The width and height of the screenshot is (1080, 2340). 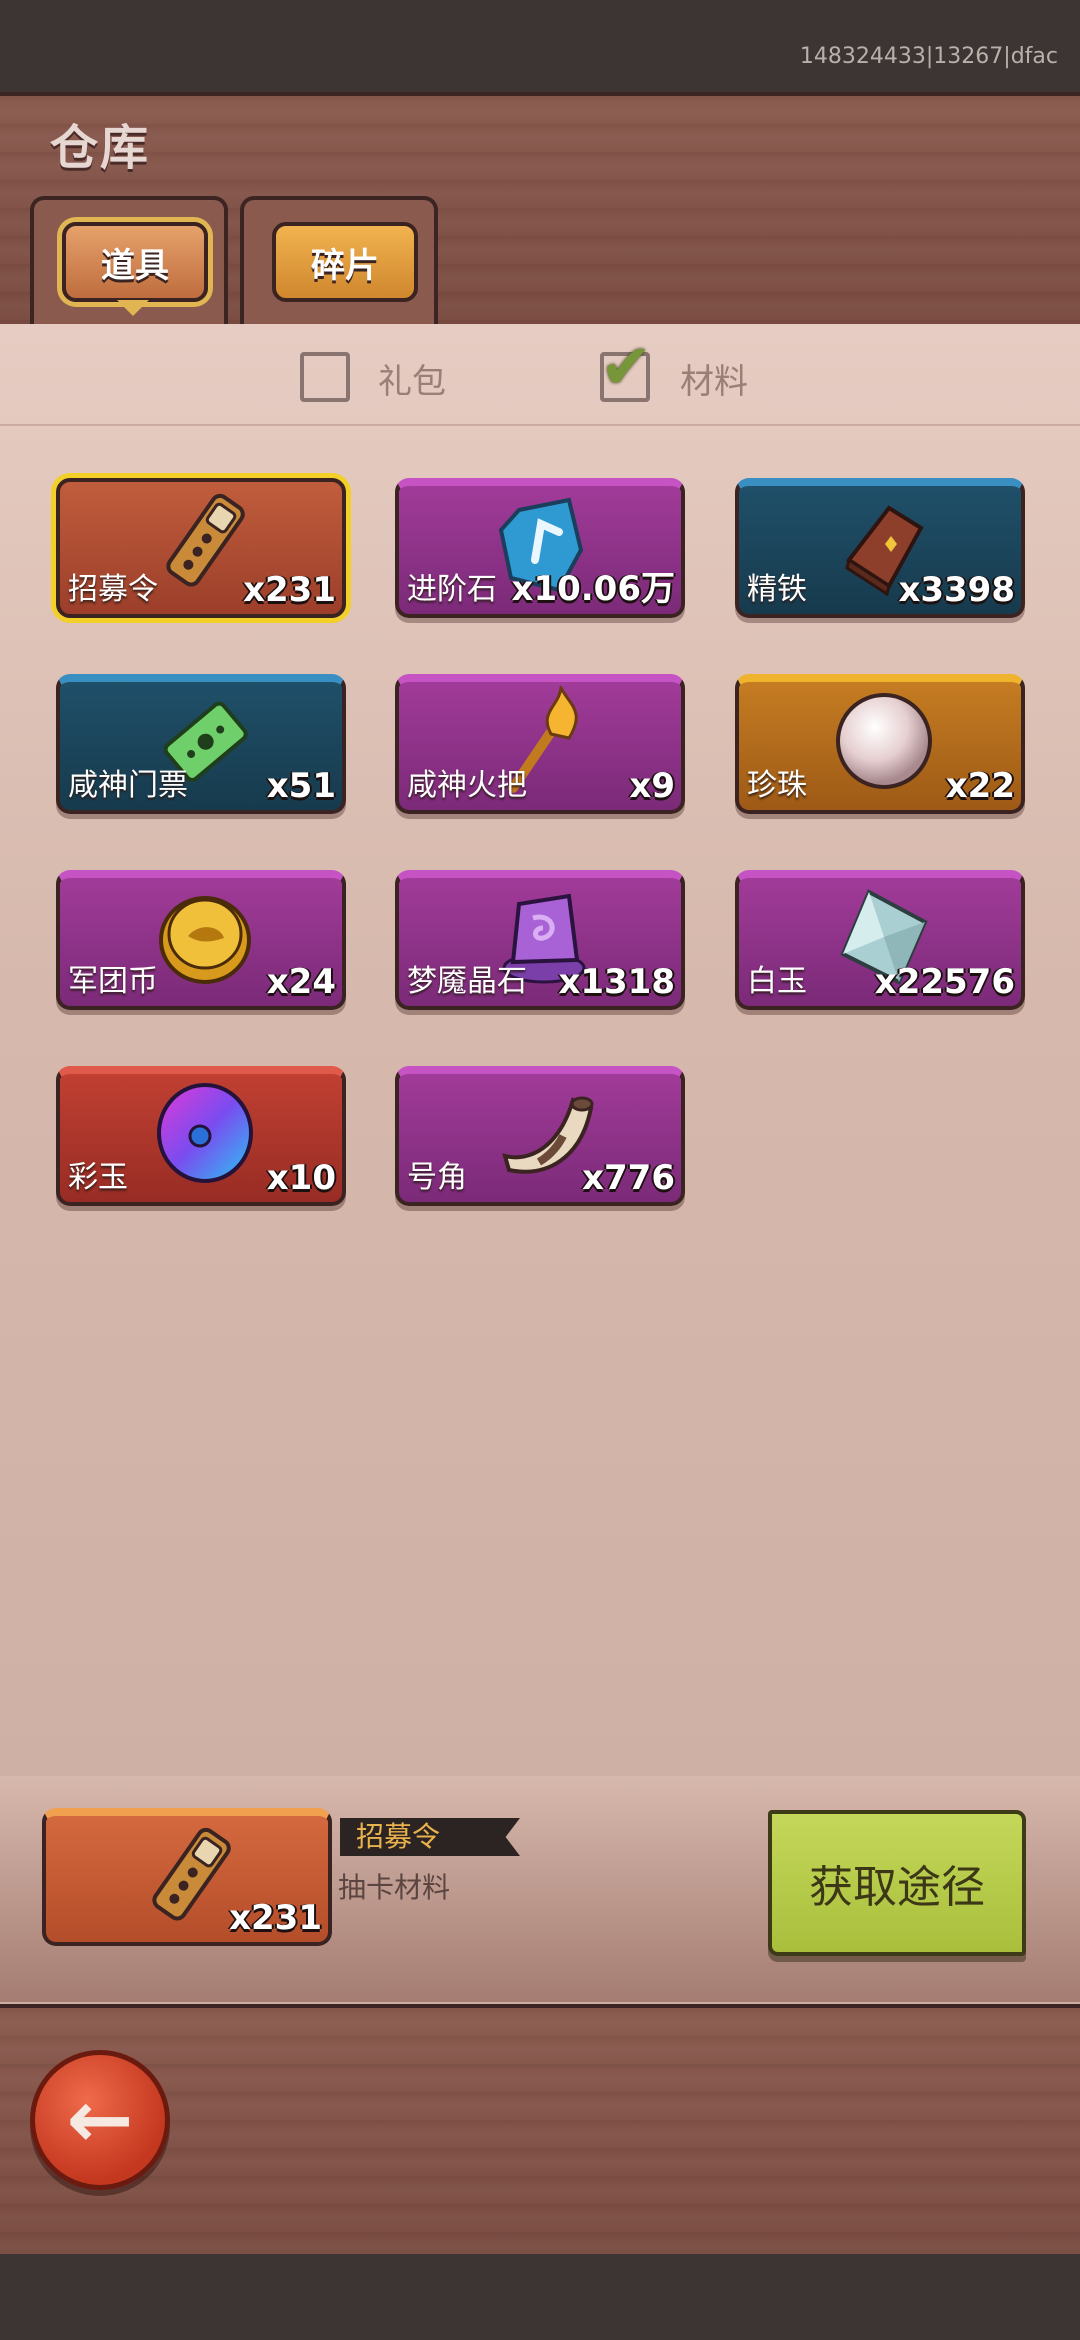 What do you see at coordinates (201, 744) in the screenshot?
I see `item-slot: 咸神门票 x51` at bounding box center [201, 744].